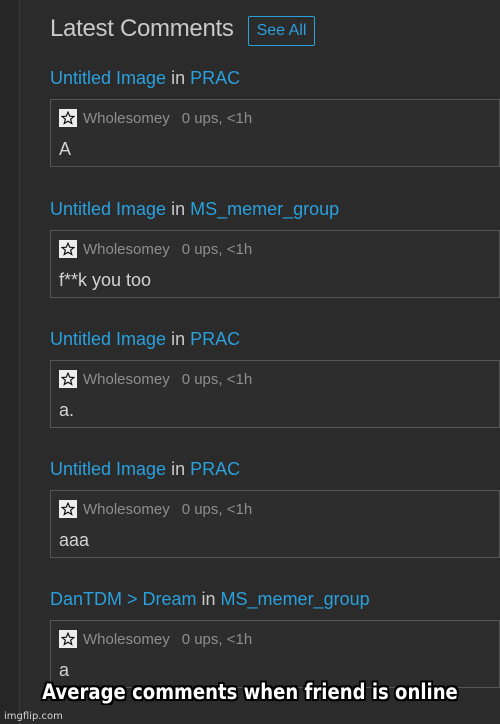 This screenshot has height=724, width=500. I want to click on comment-box: Wholesomey 0 ups, <1h a, so click(275, 654).